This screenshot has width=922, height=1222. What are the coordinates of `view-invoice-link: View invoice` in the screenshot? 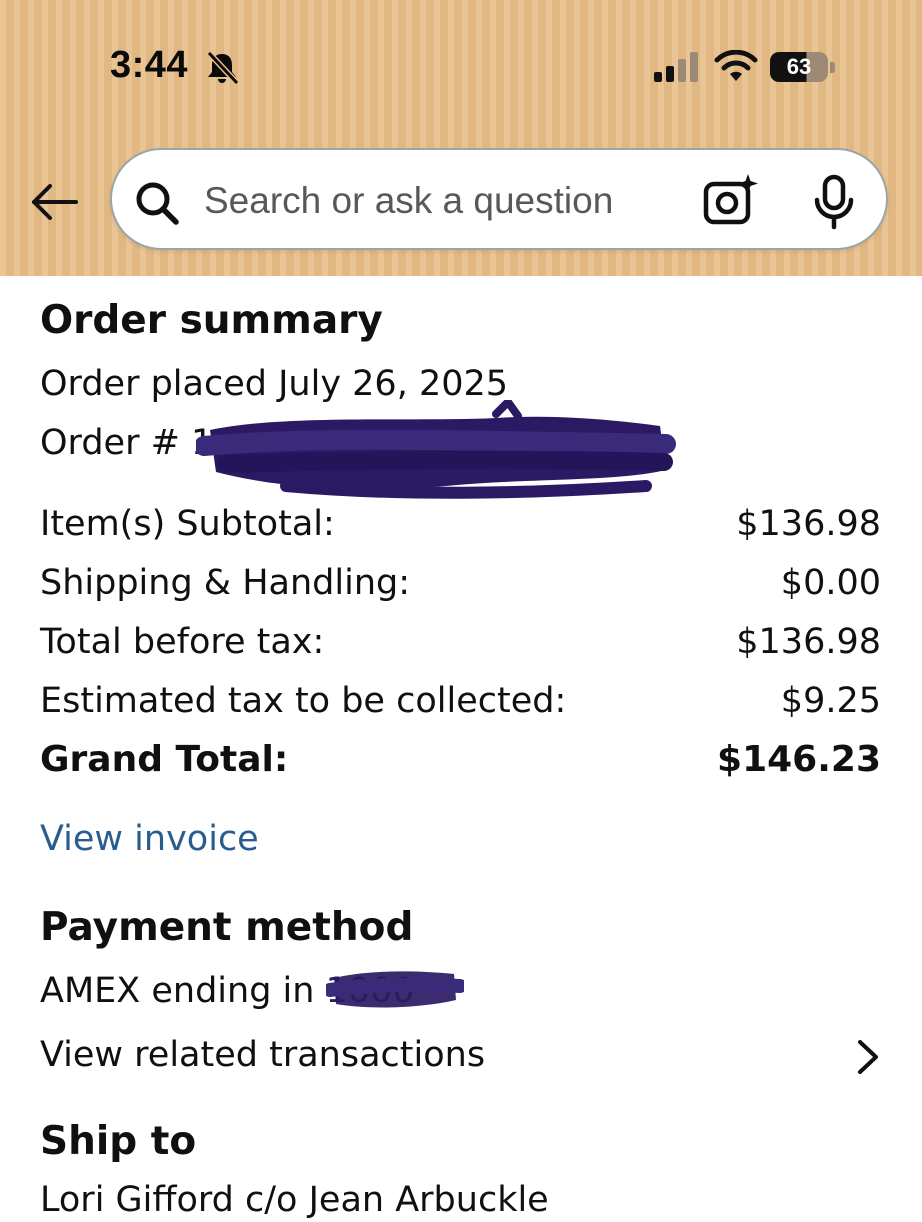 It's located at (149, 839).